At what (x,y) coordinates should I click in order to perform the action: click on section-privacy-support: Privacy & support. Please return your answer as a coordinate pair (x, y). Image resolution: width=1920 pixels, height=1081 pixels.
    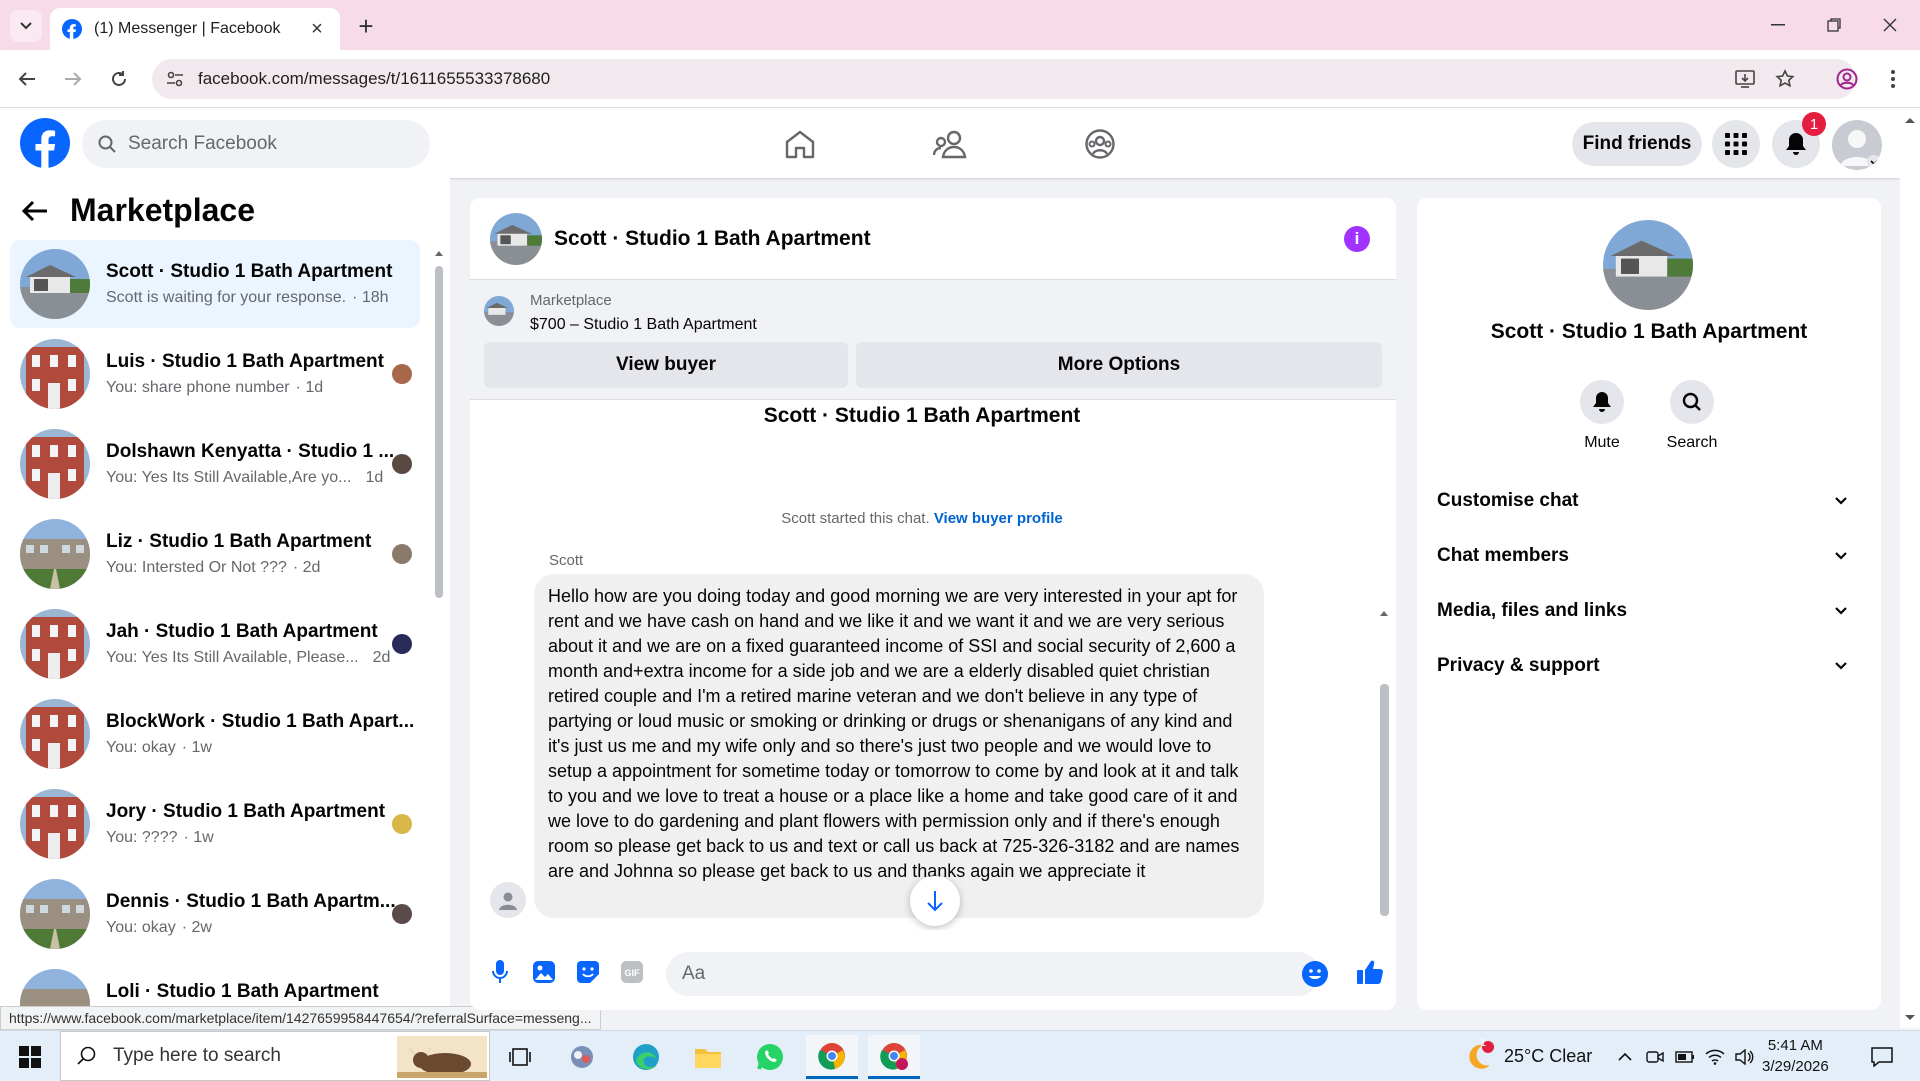
    Looking at the image, I should click on (1644, 666).